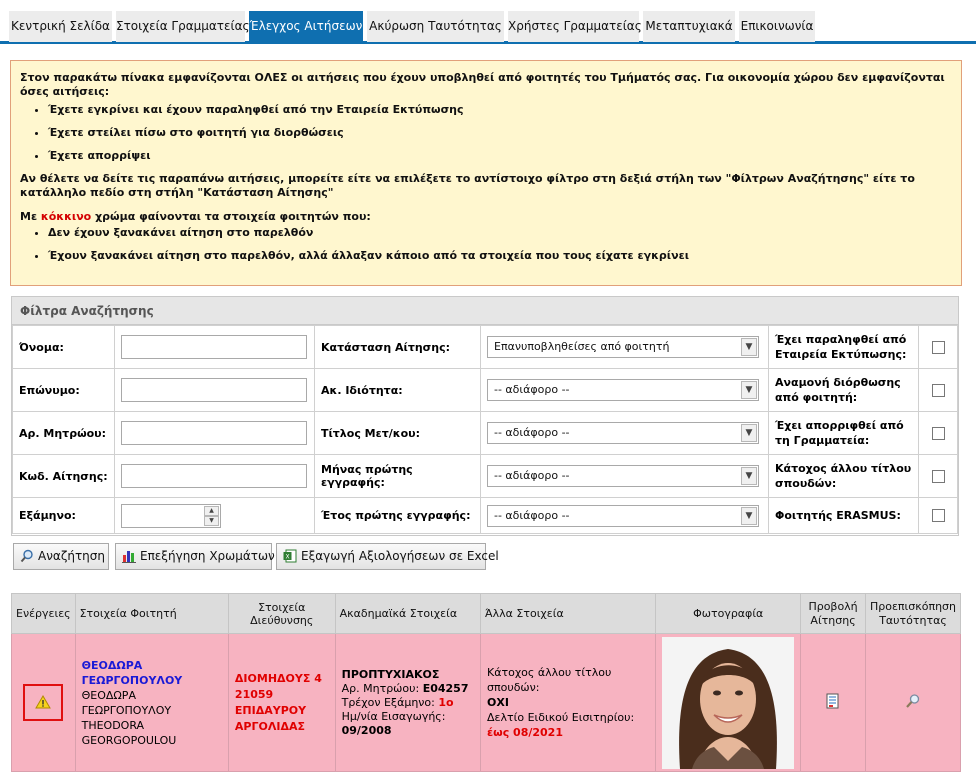  What do you see at coordinates (843, 347) in the screenshot?
I see `received-label: Έχει παραληφθεί από Εταιρεία Εκτύπωσης:` at bounding box center [843, 347].